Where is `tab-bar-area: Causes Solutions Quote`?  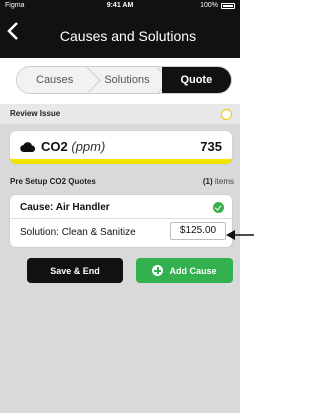
tab-bar-area: Causes Solutions Quote is located at coordinates (120, 81).